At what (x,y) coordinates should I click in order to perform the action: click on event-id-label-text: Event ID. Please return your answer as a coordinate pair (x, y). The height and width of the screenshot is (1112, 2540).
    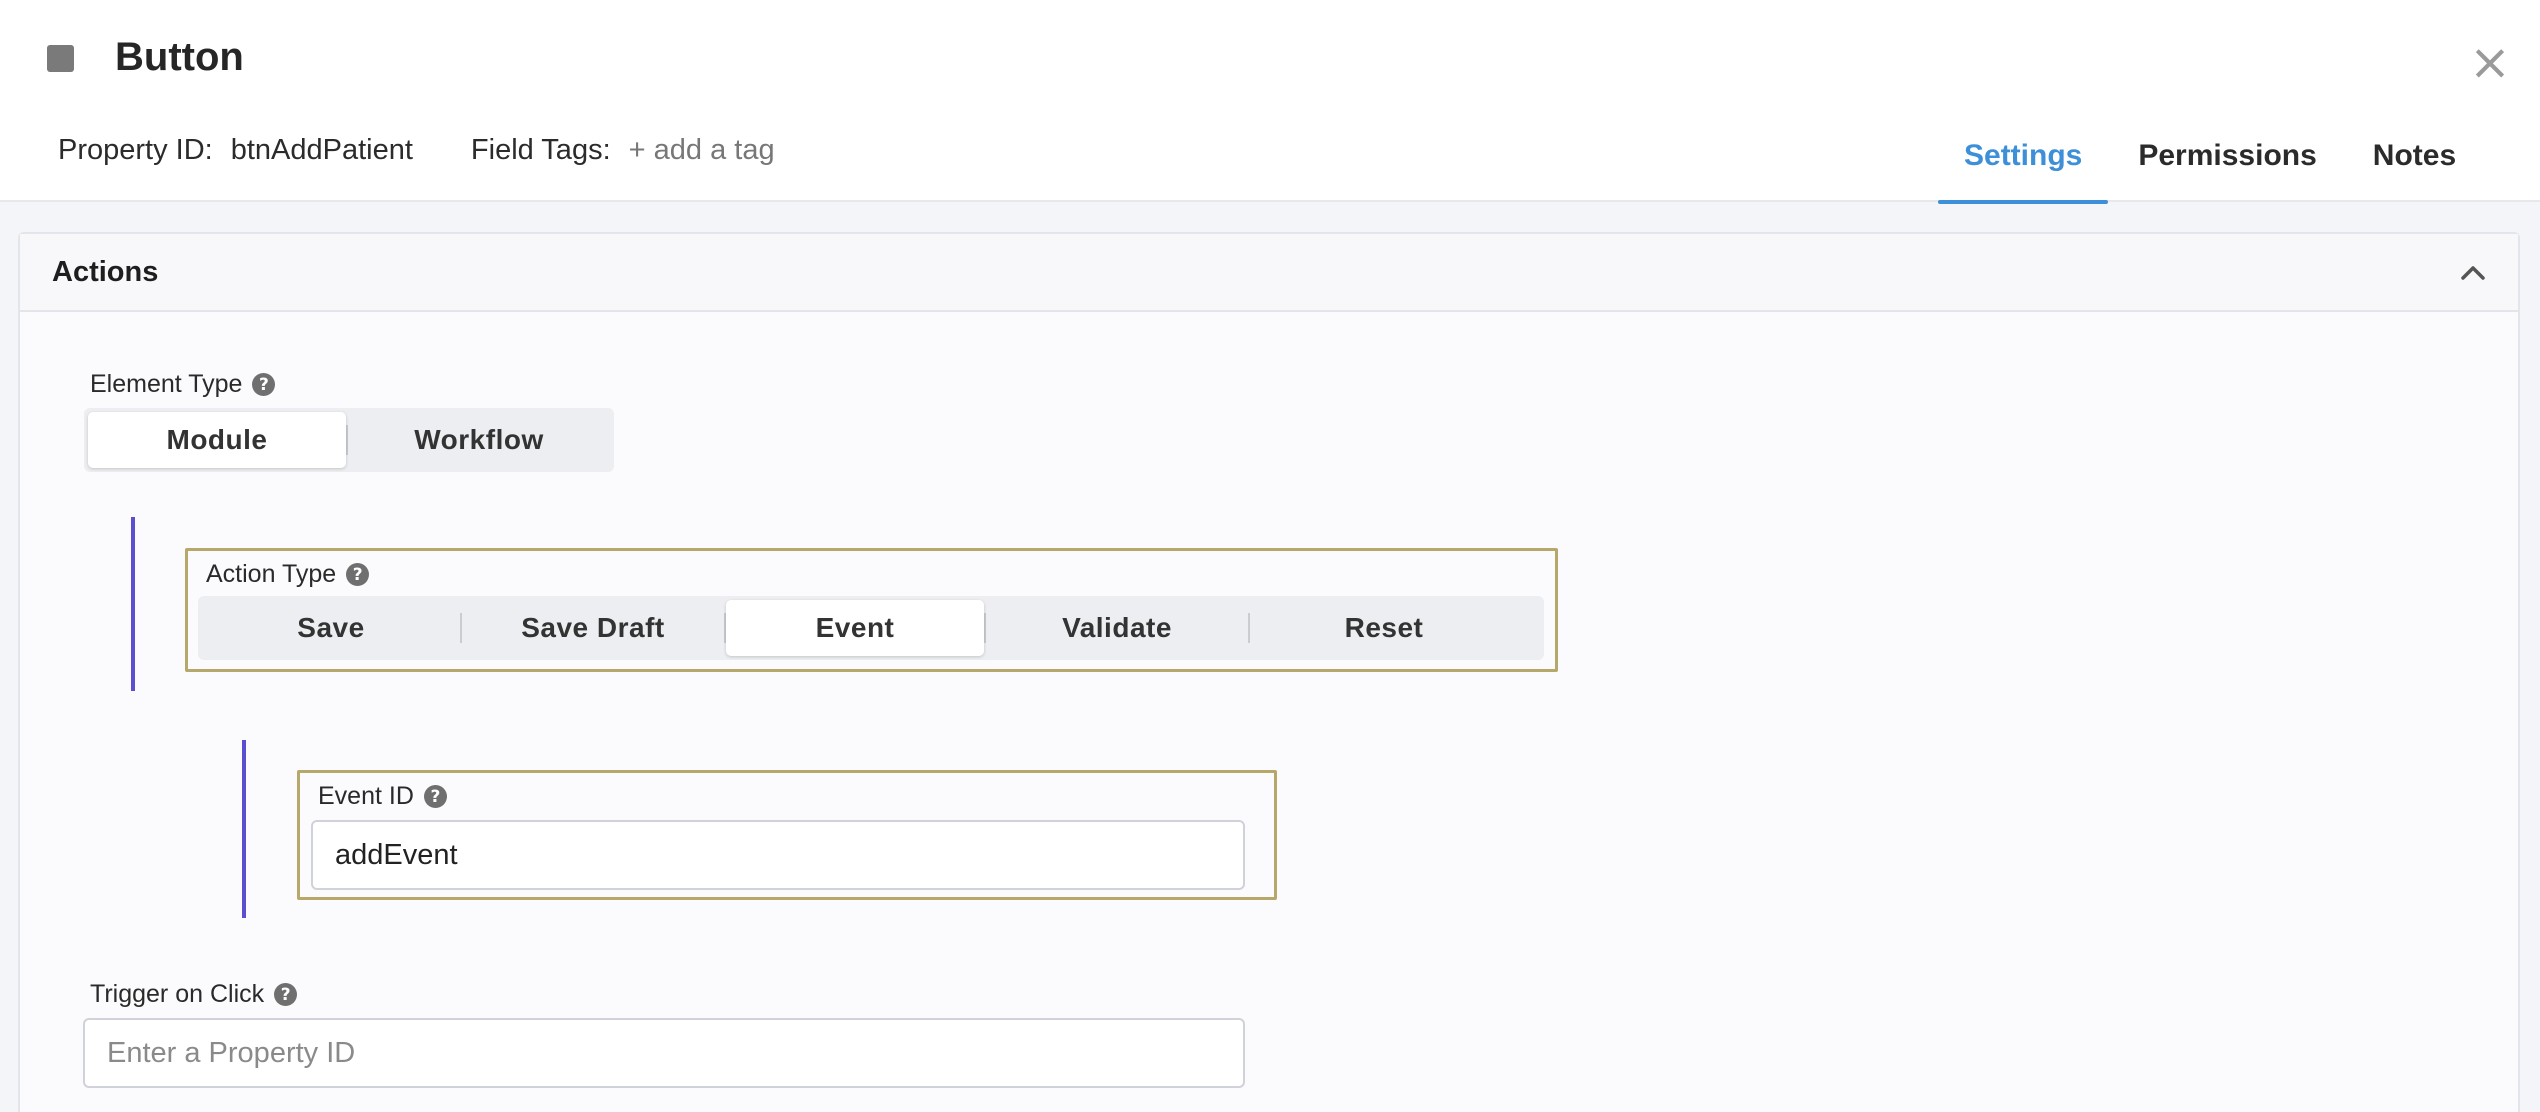
    Looking at the image, I should click on (366, 796).